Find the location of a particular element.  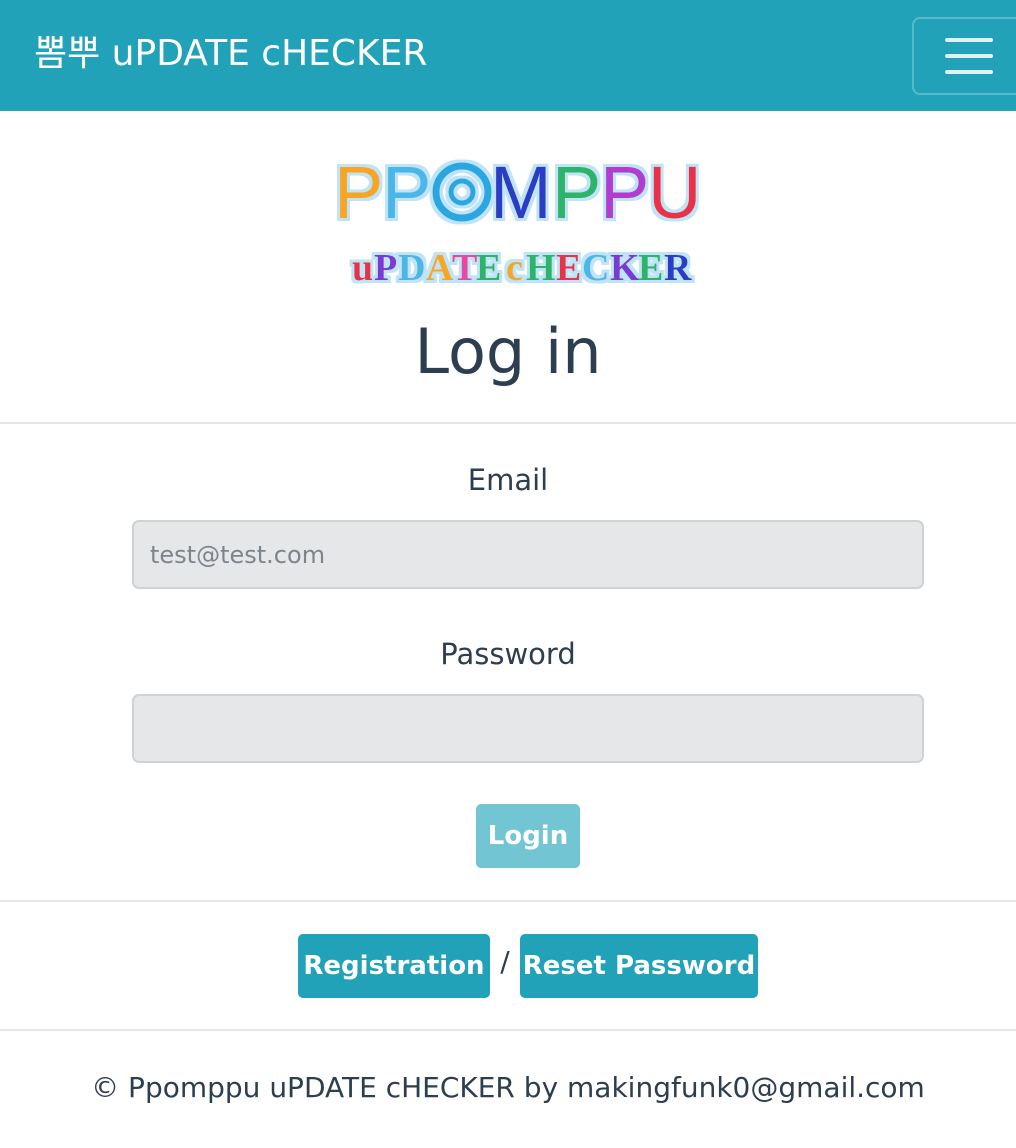

registration-button: Registration is located at coordinates (394, 966).